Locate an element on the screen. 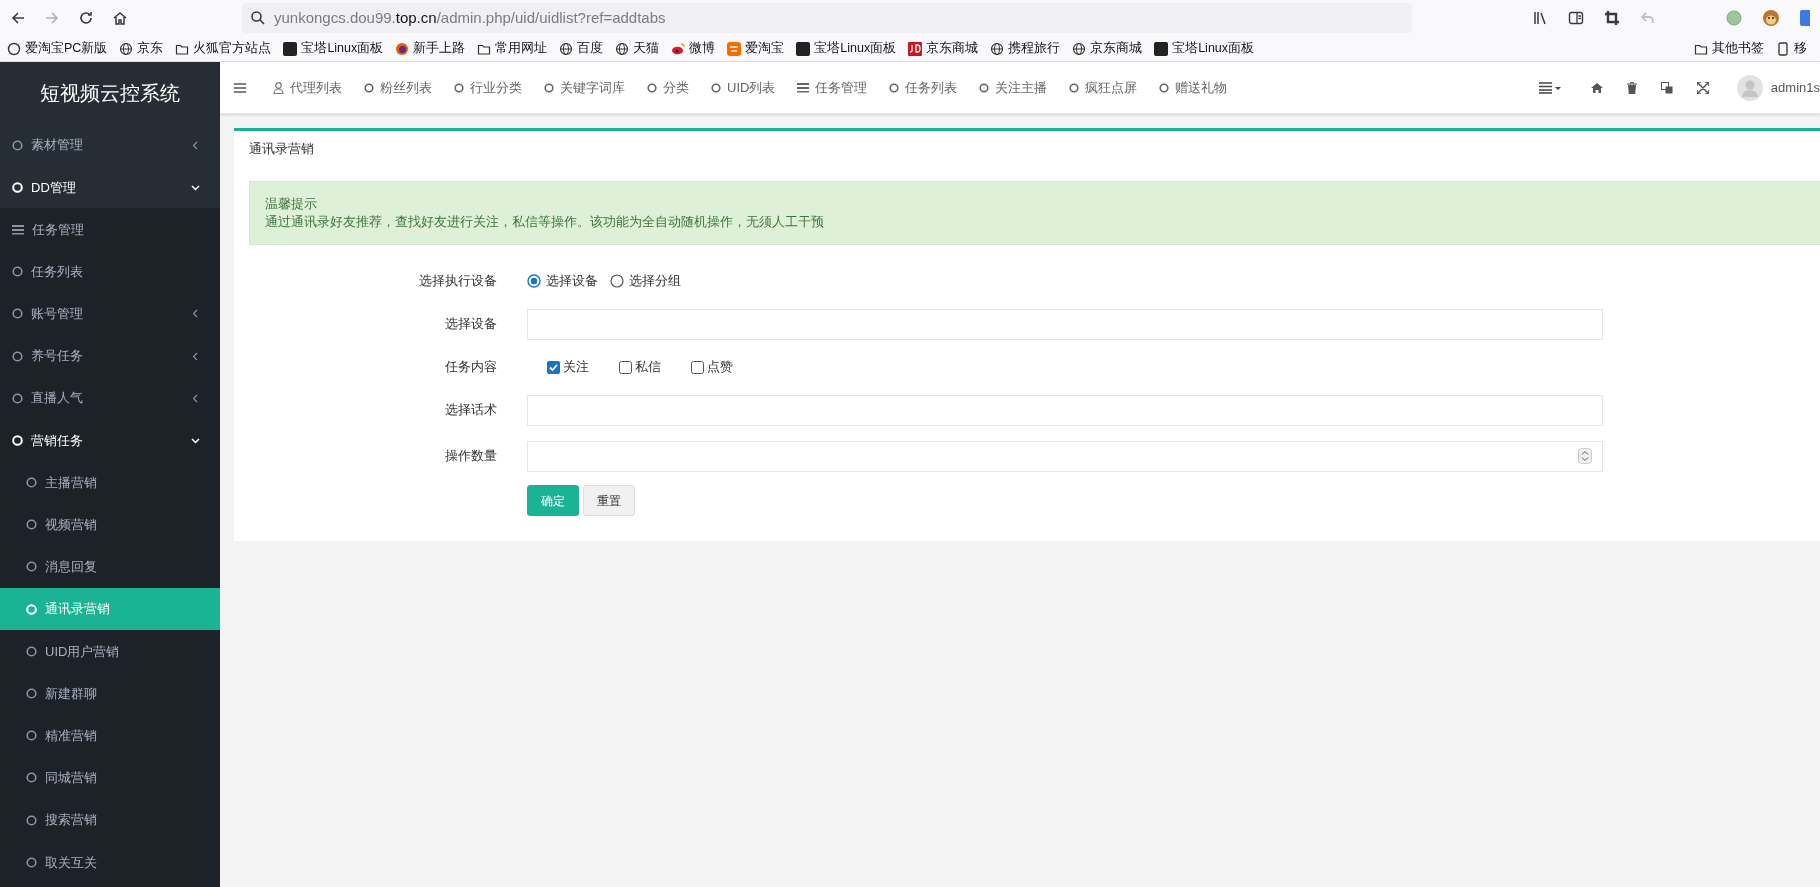 Image resolution: width=1820 pixels, height=887 pixels. sidebar-item: 视频营销 is located at coordinates (110, 524).